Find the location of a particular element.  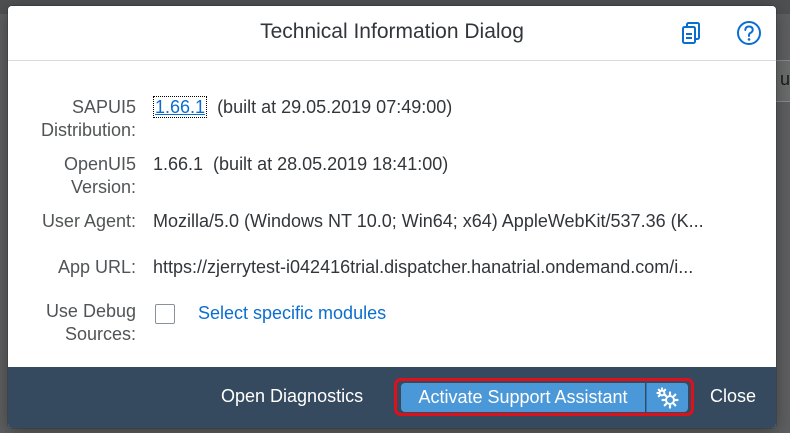

dialog-title: Technical Information Dialog is located at coordinates (392, 31).